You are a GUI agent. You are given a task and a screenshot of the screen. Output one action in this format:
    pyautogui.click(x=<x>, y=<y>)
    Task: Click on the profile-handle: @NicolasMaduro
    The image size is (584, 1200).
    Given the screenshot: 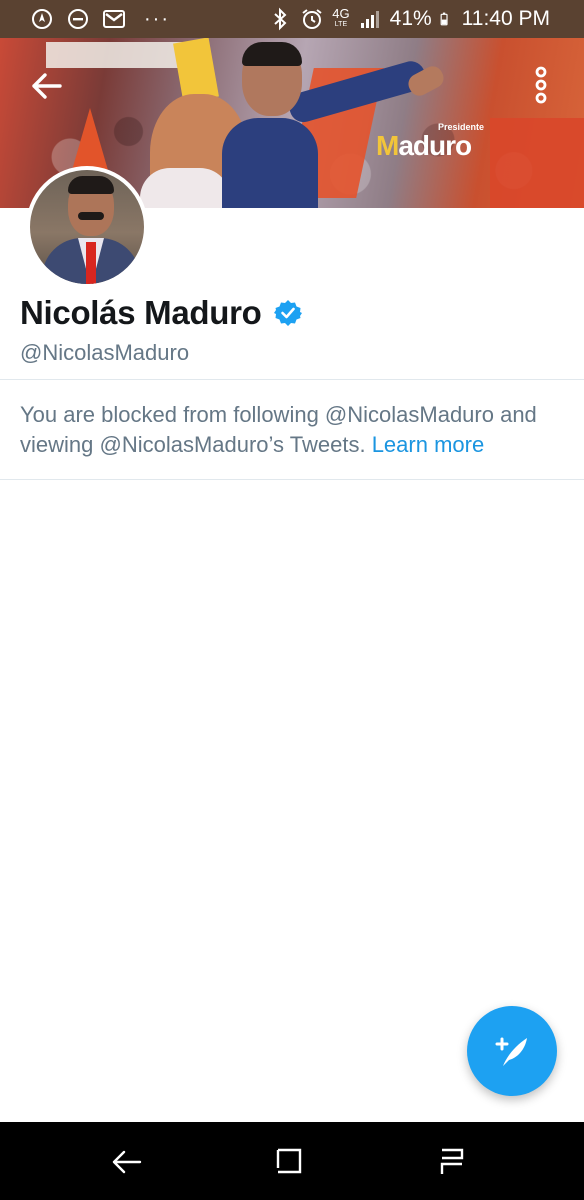 What is the action you would take?
    pyautogui.click(x=105, y=352)
    